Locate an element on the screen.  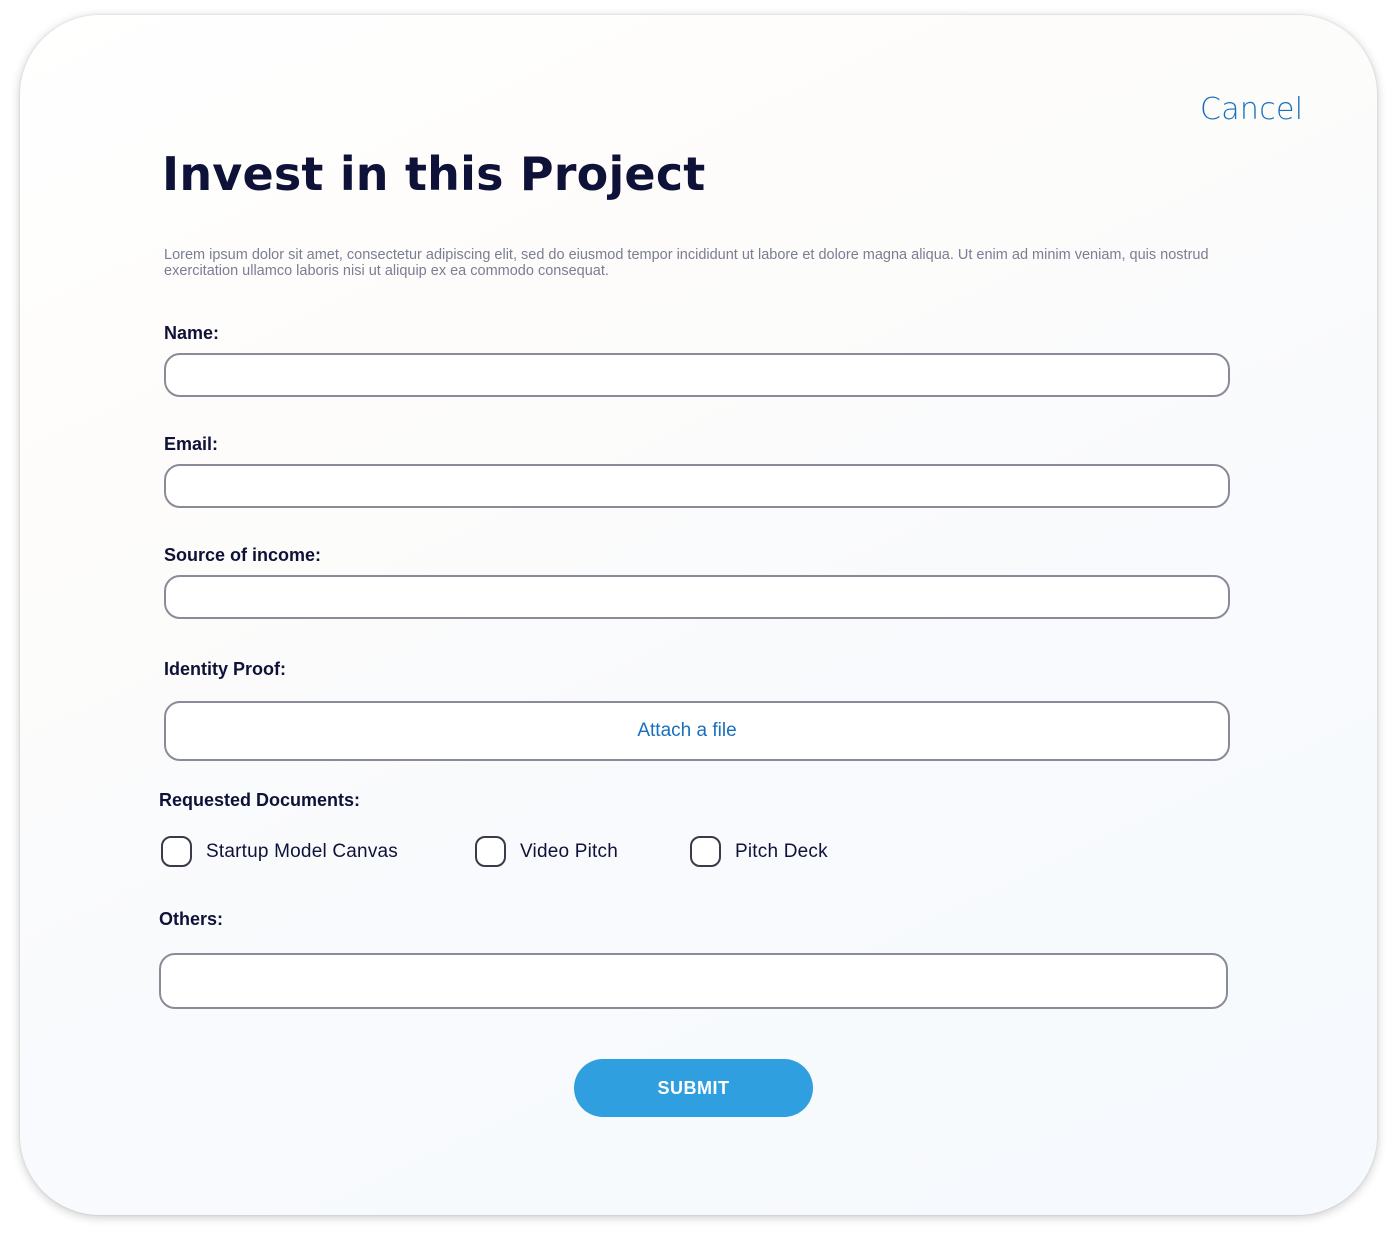
email-input is located at coordinates (697, 486).